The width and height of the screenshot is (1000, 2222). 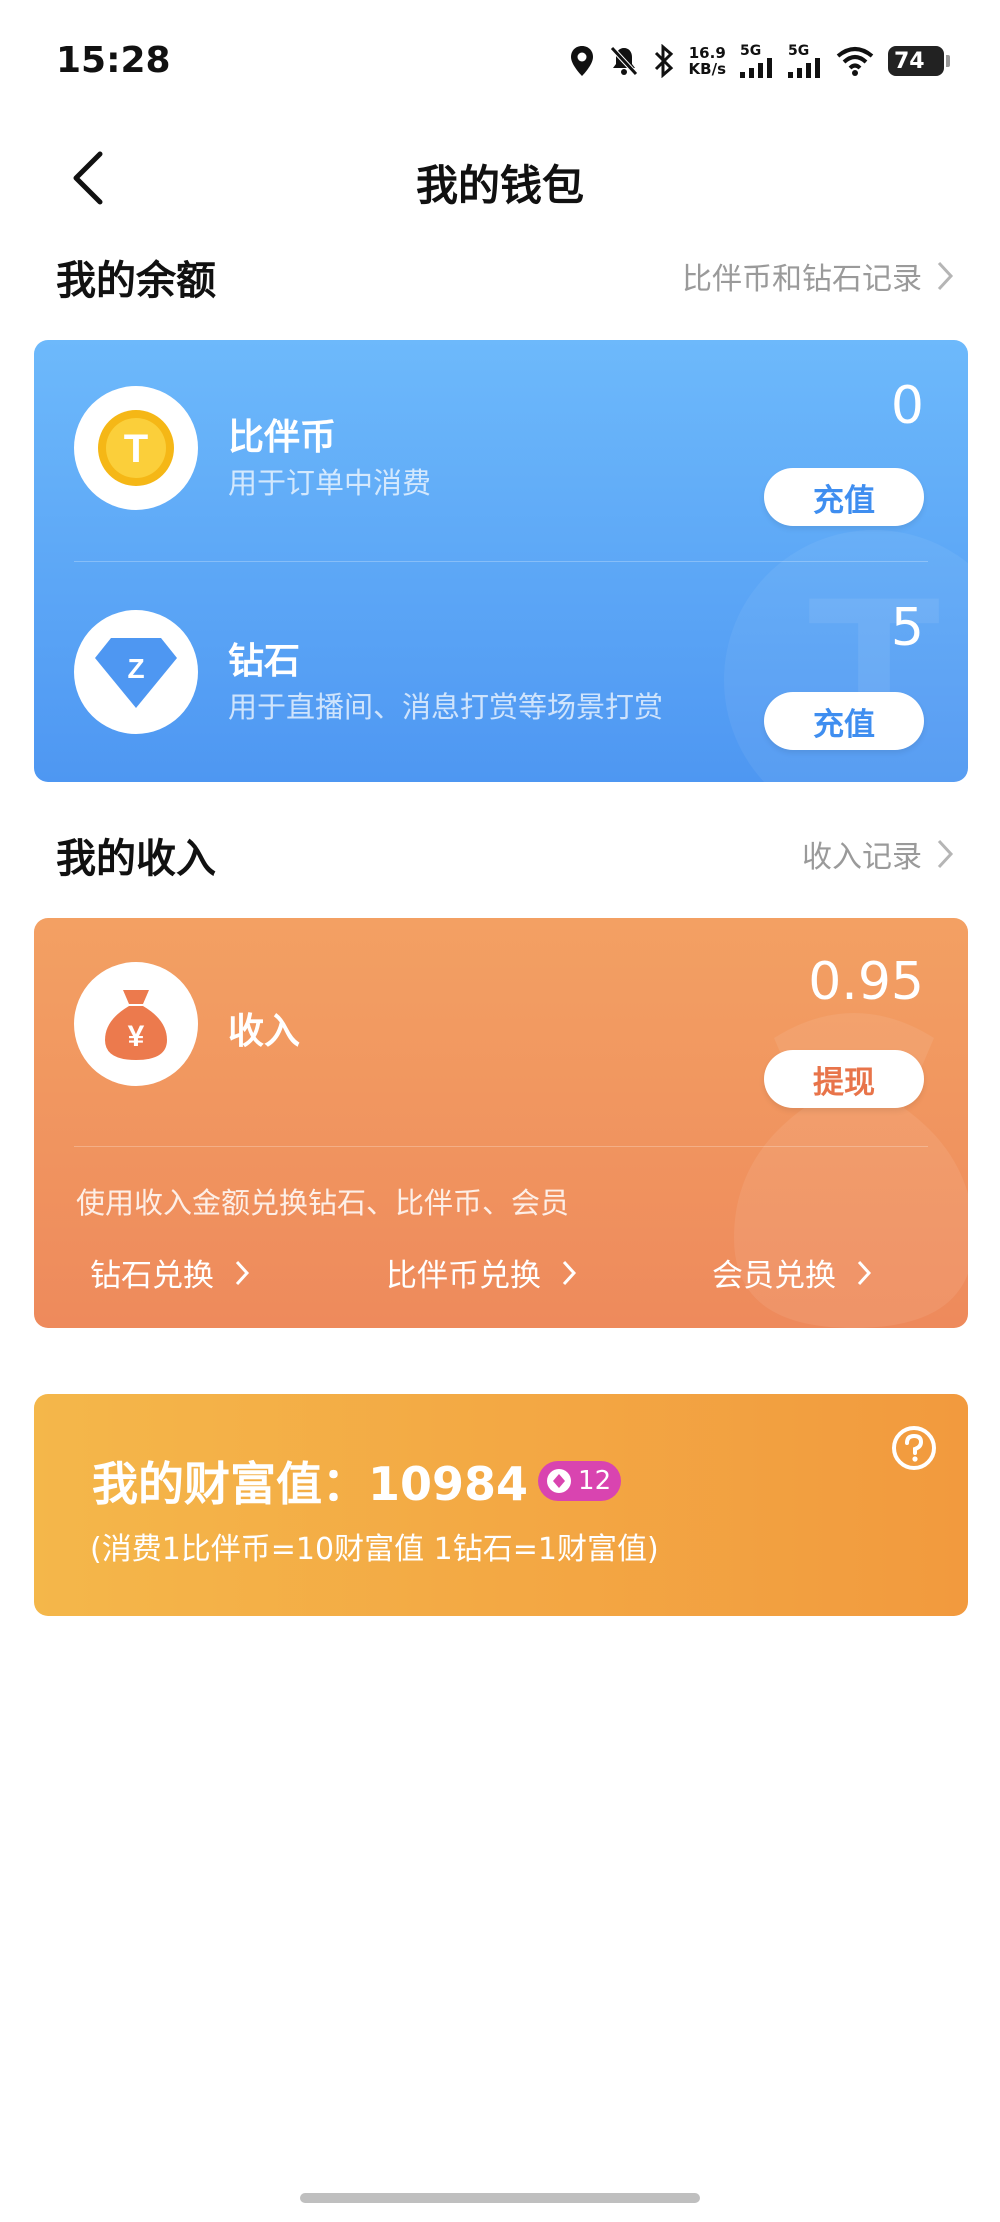 What do you see at coordinates (802, 279) in the screenshot?
I see `balance-record-label: 比伴币和钻石记录` at bounding box center [802, 279].